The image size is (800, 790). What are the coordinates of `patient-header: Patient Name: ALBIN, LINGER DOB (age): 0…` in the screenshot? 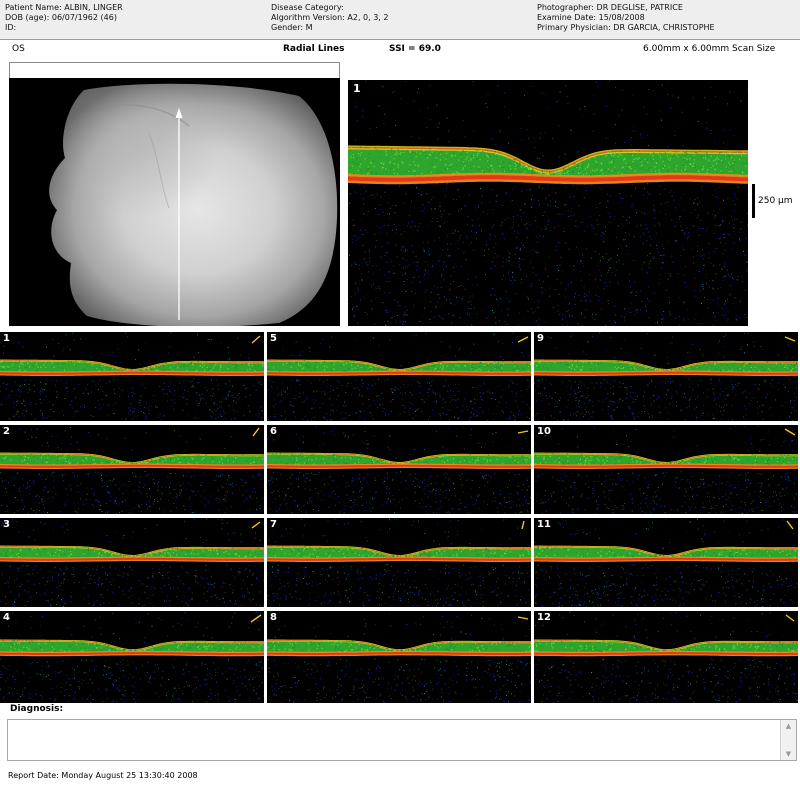 It's located at (400, 20).